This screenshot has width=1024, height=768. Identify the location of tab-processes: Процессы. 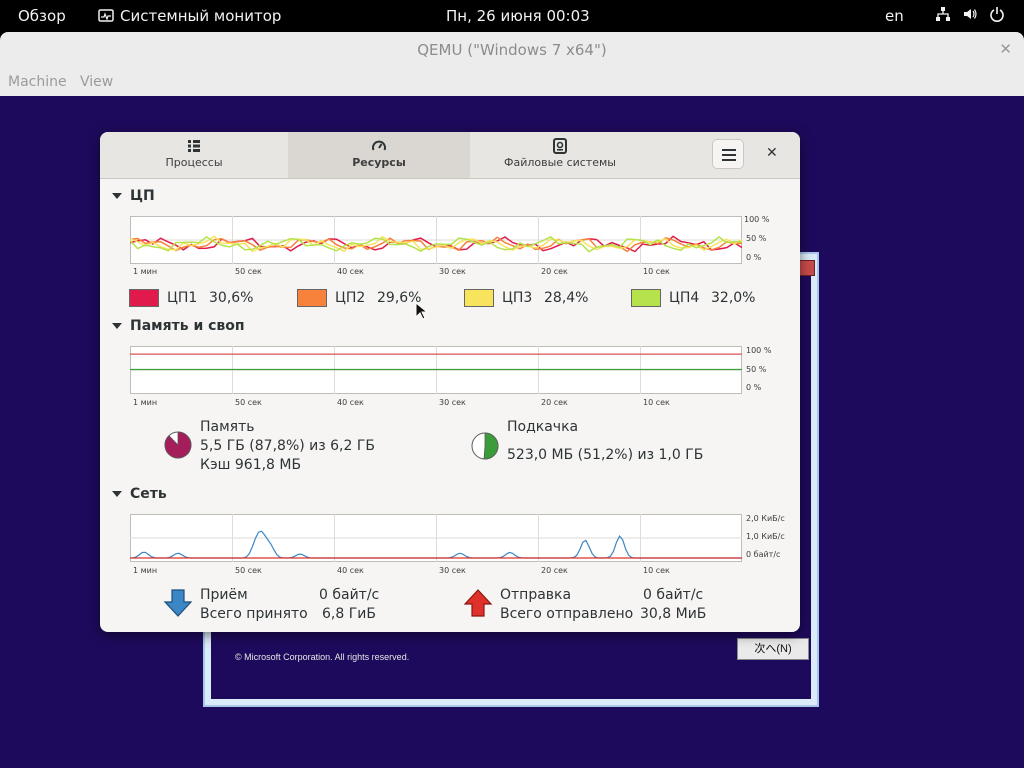
(194, 155).